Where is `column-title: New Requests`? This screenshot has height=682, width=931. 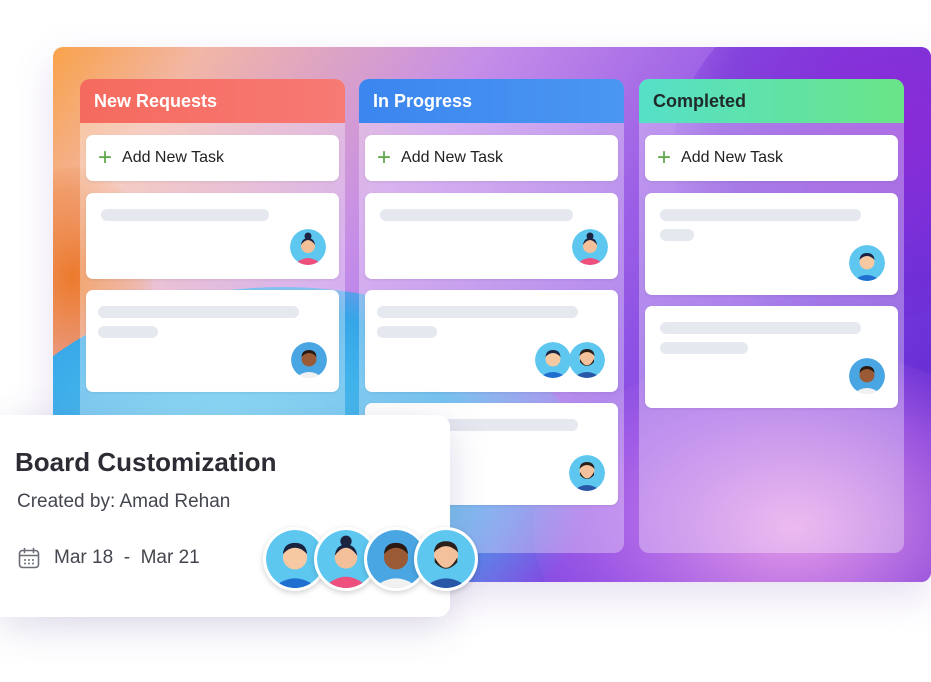 column-title: New Requests is located at coordinates (212, 101).